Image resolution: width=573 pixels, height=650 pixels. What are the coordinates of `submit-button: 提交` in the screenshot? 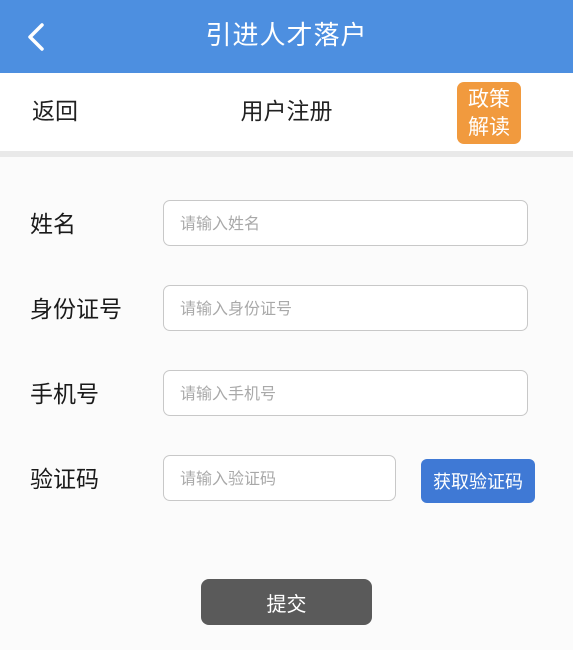 It's located at (286, 602).